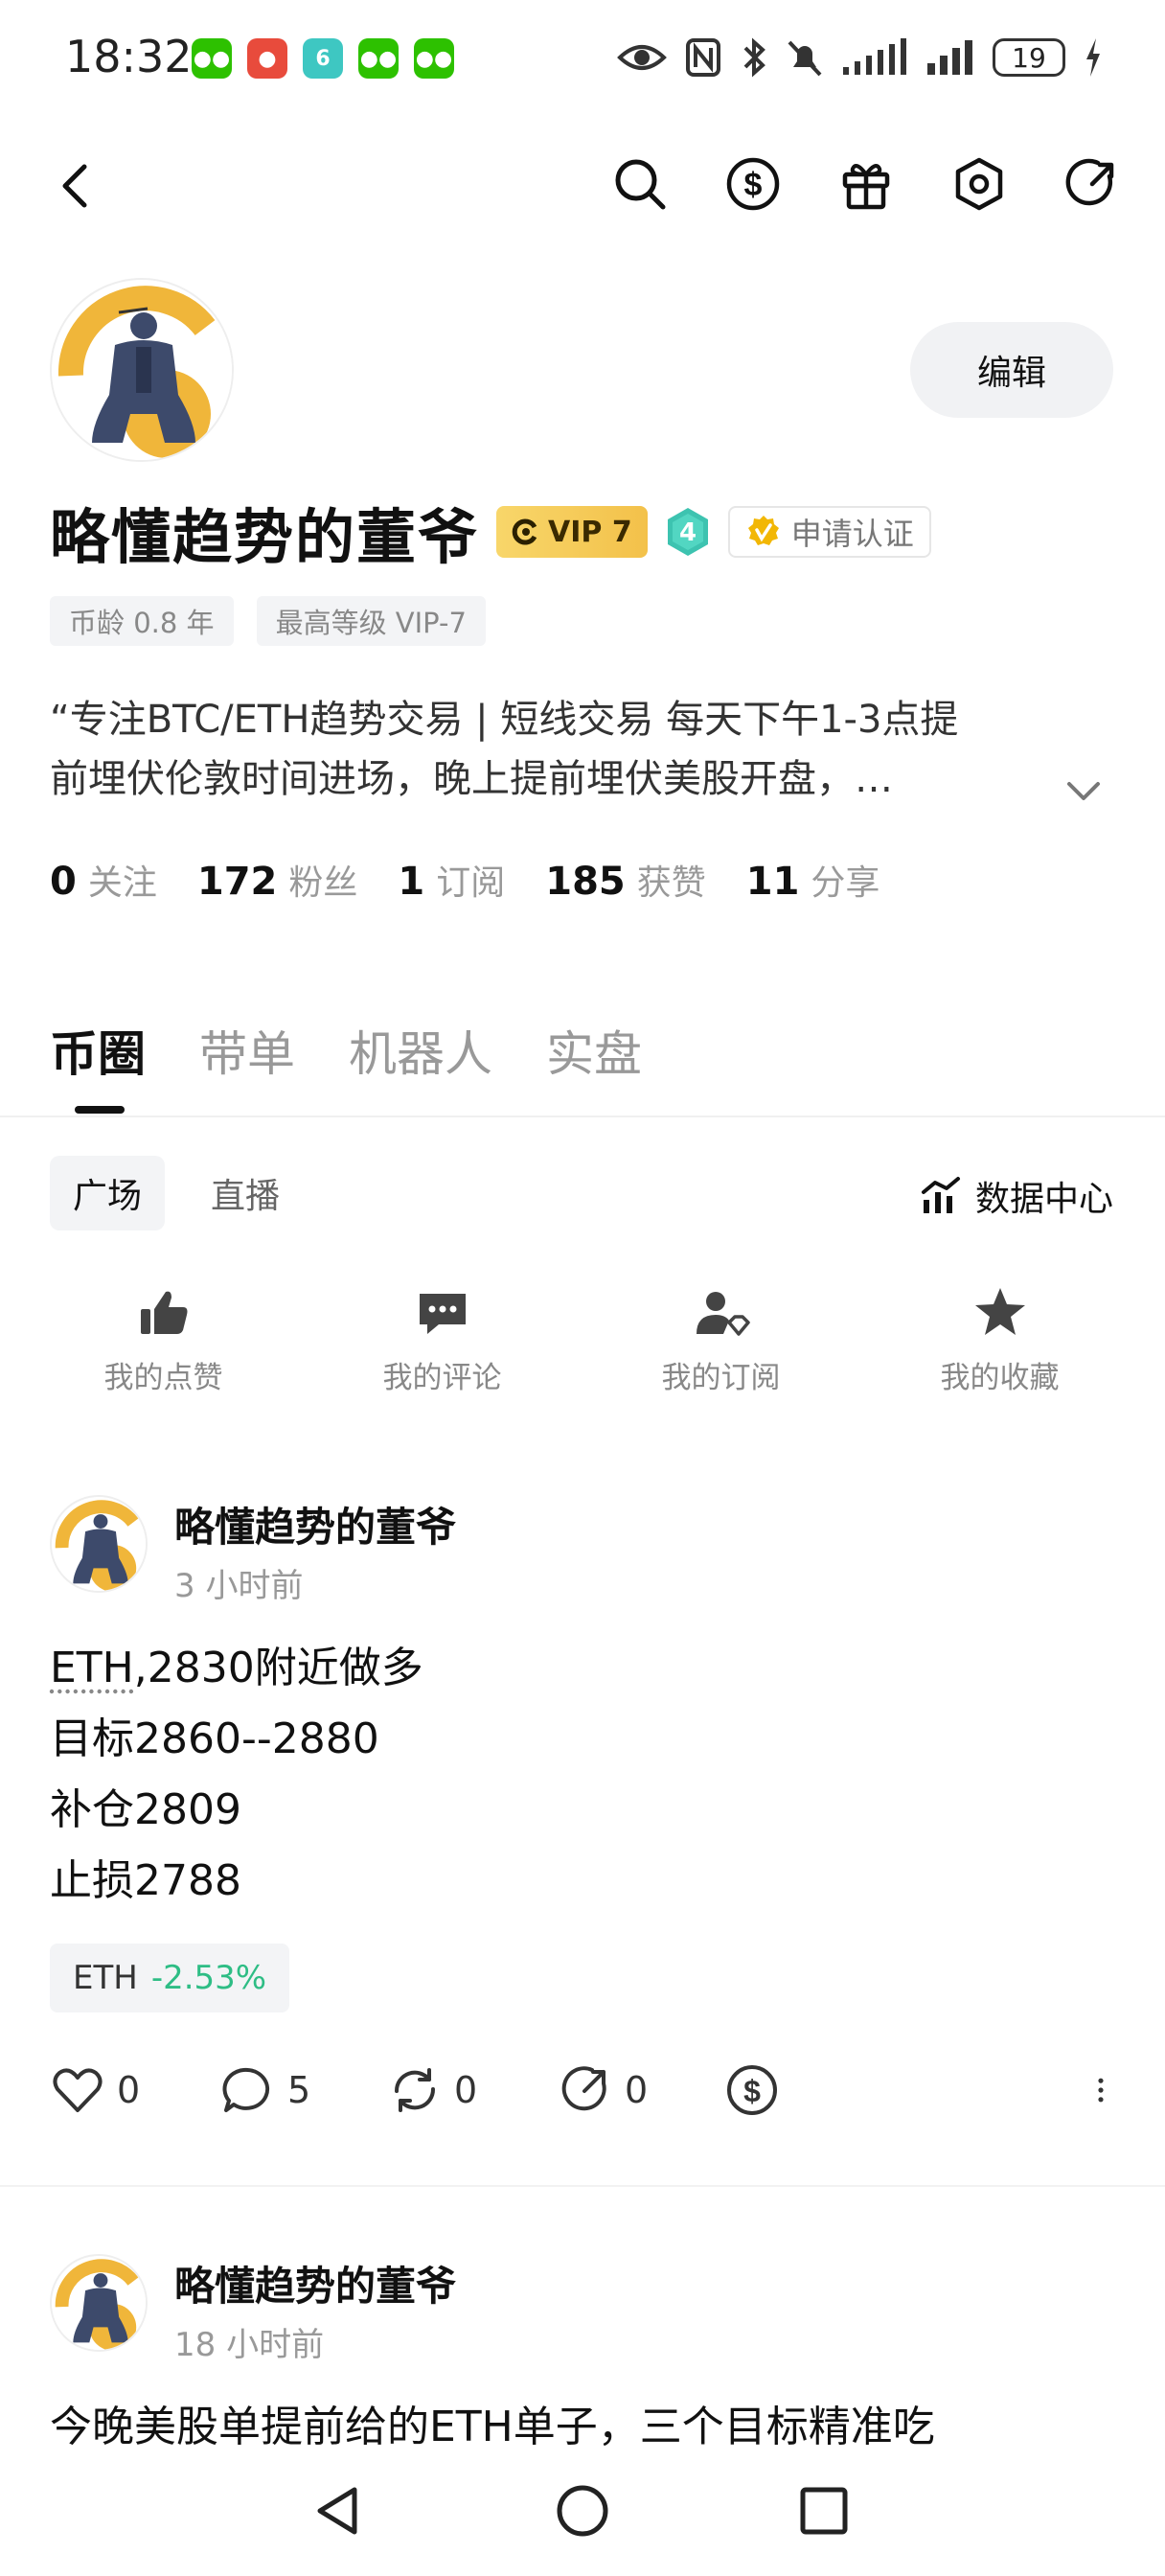 The height and width of the screenshot is (2576, 1165). I want to click on verify-label: 申请认证, so click(852, 534).